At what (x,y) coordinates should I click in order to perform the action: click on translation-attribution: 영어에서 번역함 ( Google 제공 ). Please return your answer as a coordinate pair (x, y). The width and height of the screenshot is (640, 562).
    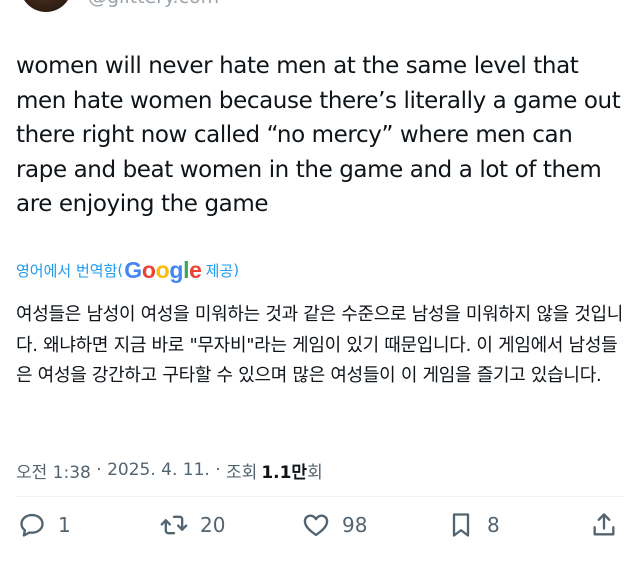
    Looking at the image, I should click on (127, 270).